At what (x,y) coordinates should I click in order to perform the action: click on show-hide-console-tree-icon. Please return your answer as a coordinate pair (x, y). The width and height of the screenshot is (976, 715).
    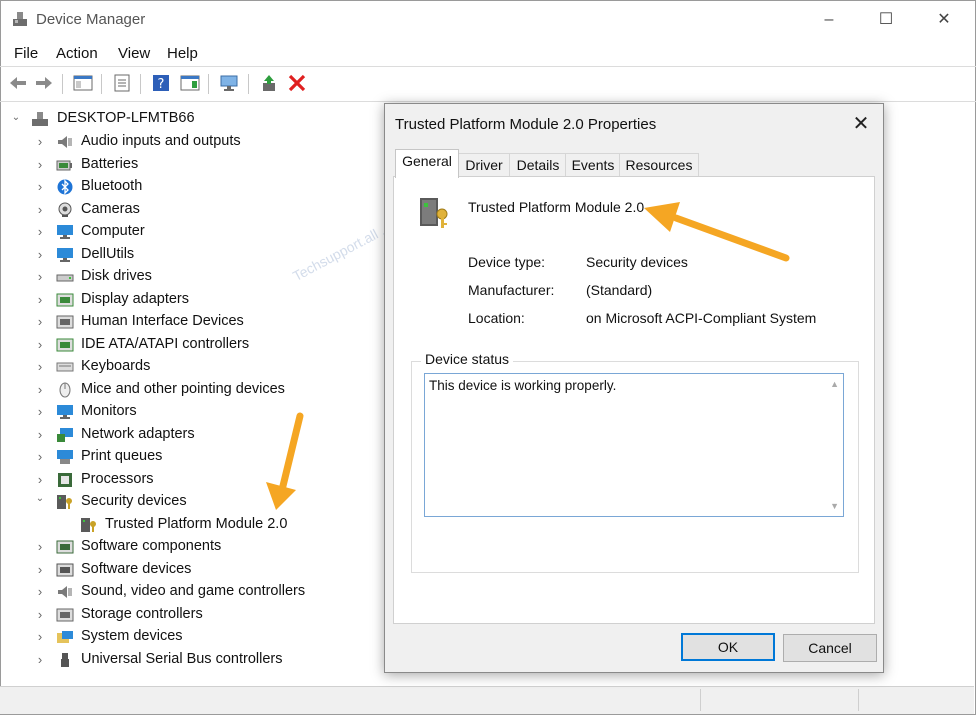
    Looking at the image, I should click on (83, 83).